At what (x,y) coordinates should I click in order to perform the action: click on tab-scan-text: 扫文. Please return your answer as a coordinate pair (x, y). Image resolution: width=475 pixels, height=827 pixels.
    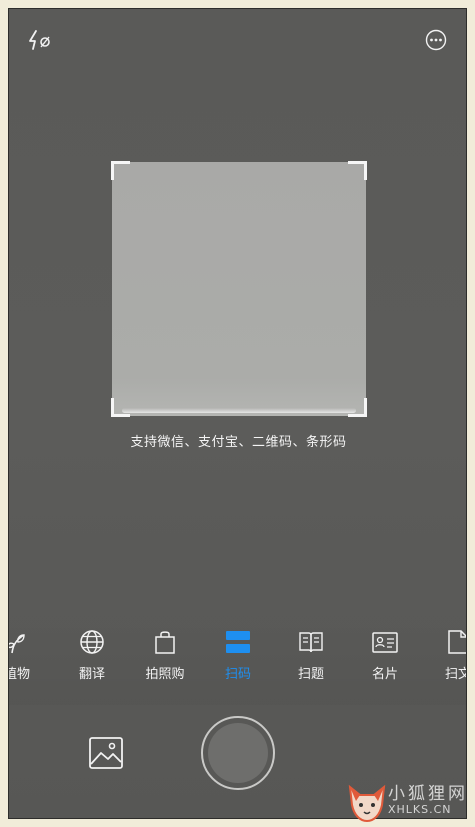
    Looking at the image, I should click on (444, 655).